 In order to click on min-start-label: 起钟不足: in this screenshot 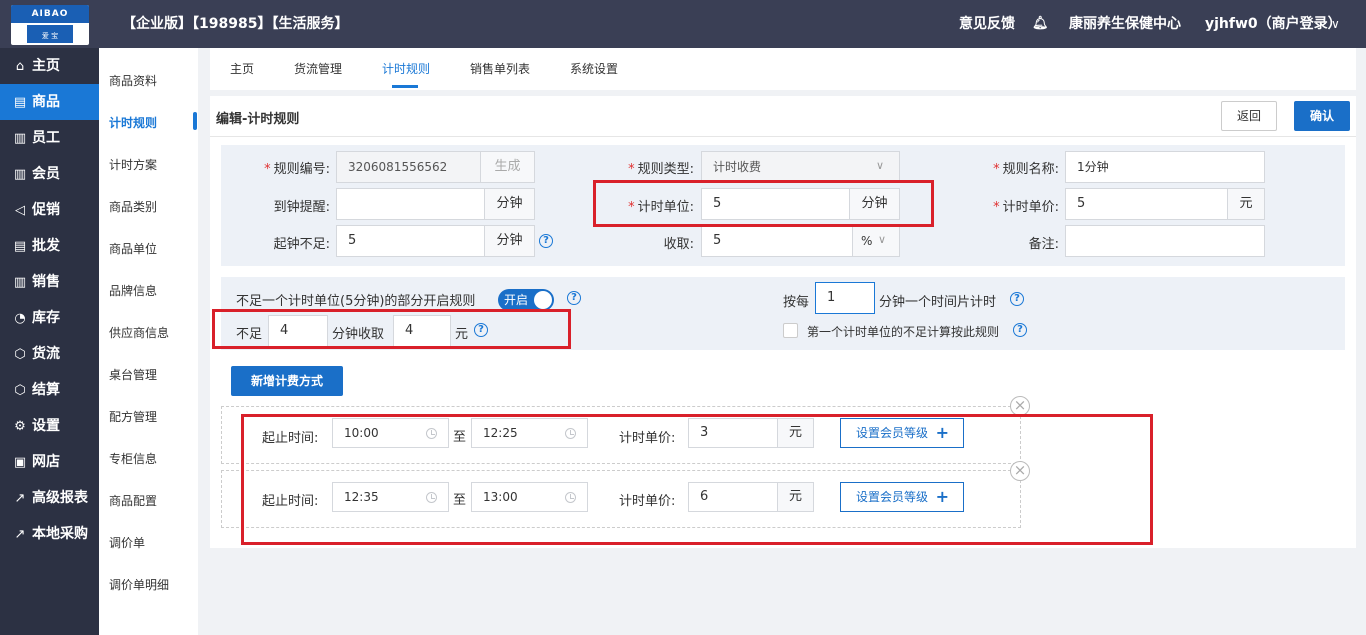, I will do `click(301, 244)`.